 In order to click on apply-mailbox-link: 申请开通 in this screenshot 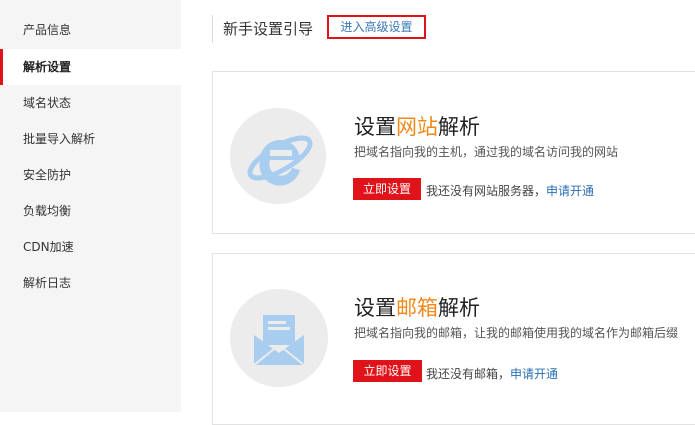, I will do `click(534, 374)`.